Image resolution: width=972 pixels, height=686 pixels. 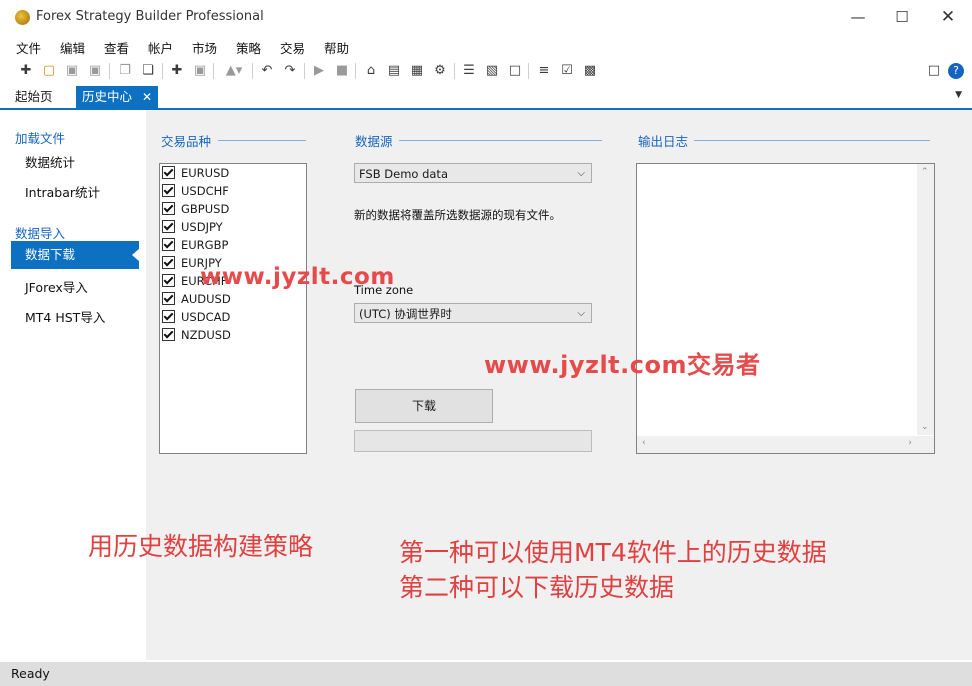 I want to click on sidebar-item-intrabar-statistics: Intrabar统计, so click(x=62, y=191).